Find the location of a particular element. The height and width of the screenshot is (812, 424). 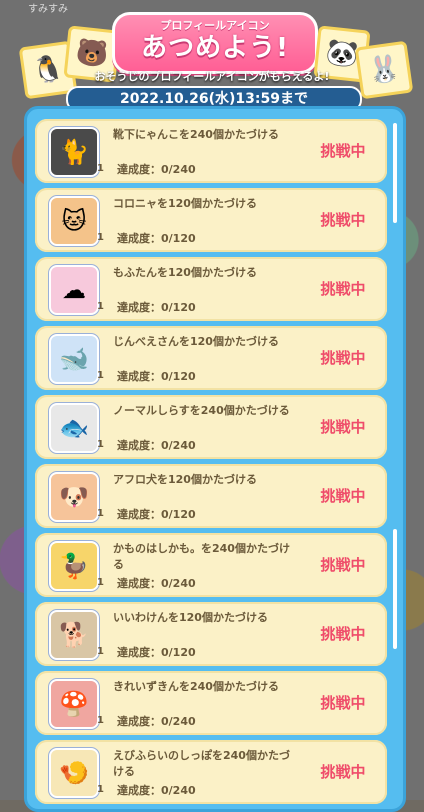

jinbe-icon: 🐋 is located at coordinates (74, 359).